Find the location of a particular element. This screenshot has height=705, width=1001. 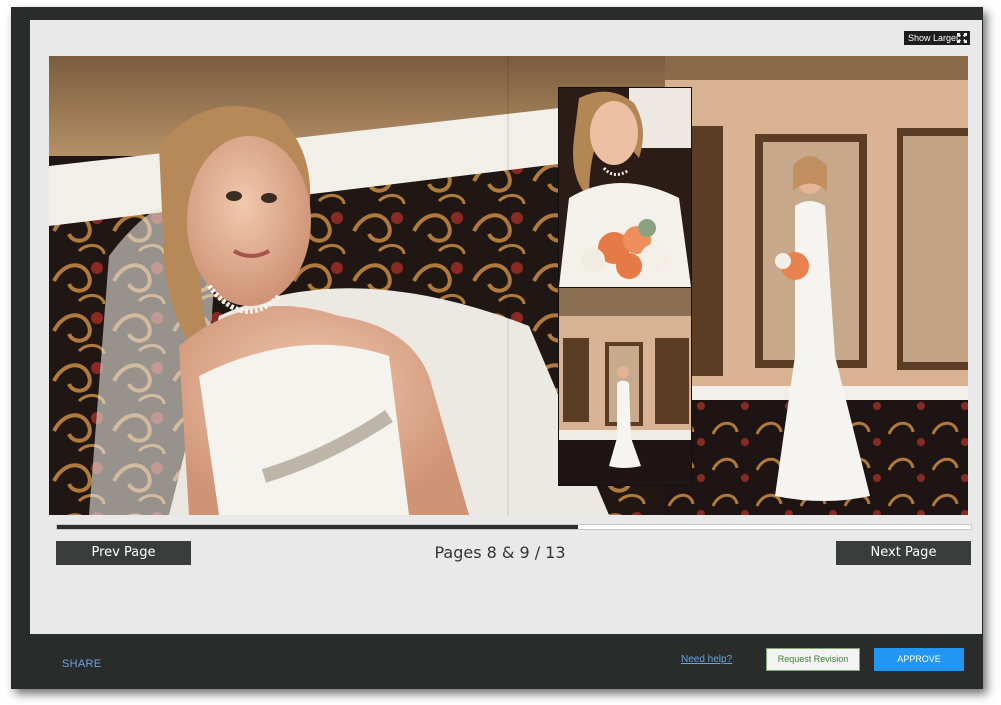

bride-mirror-room-photo is located at coordinates (625, 386).